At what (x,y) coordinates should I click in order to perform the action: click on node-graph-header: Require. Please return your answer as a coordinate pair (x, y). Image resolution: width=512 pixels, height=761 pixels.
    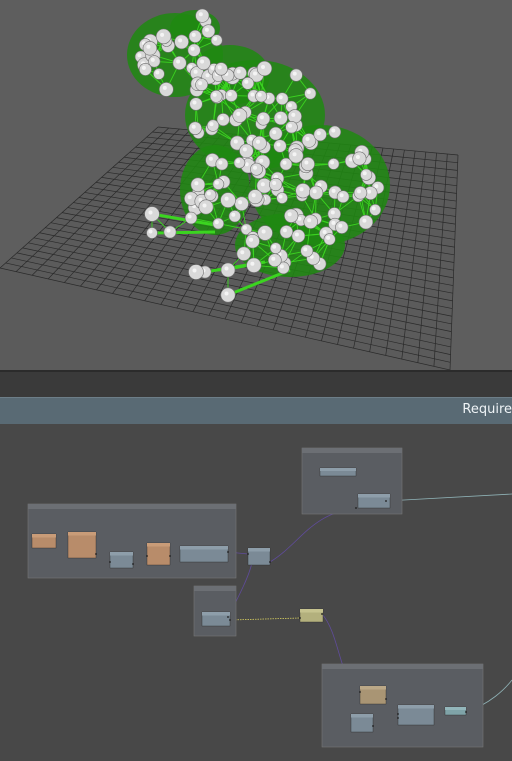
    Looking at the image, I should click on (256, 410).